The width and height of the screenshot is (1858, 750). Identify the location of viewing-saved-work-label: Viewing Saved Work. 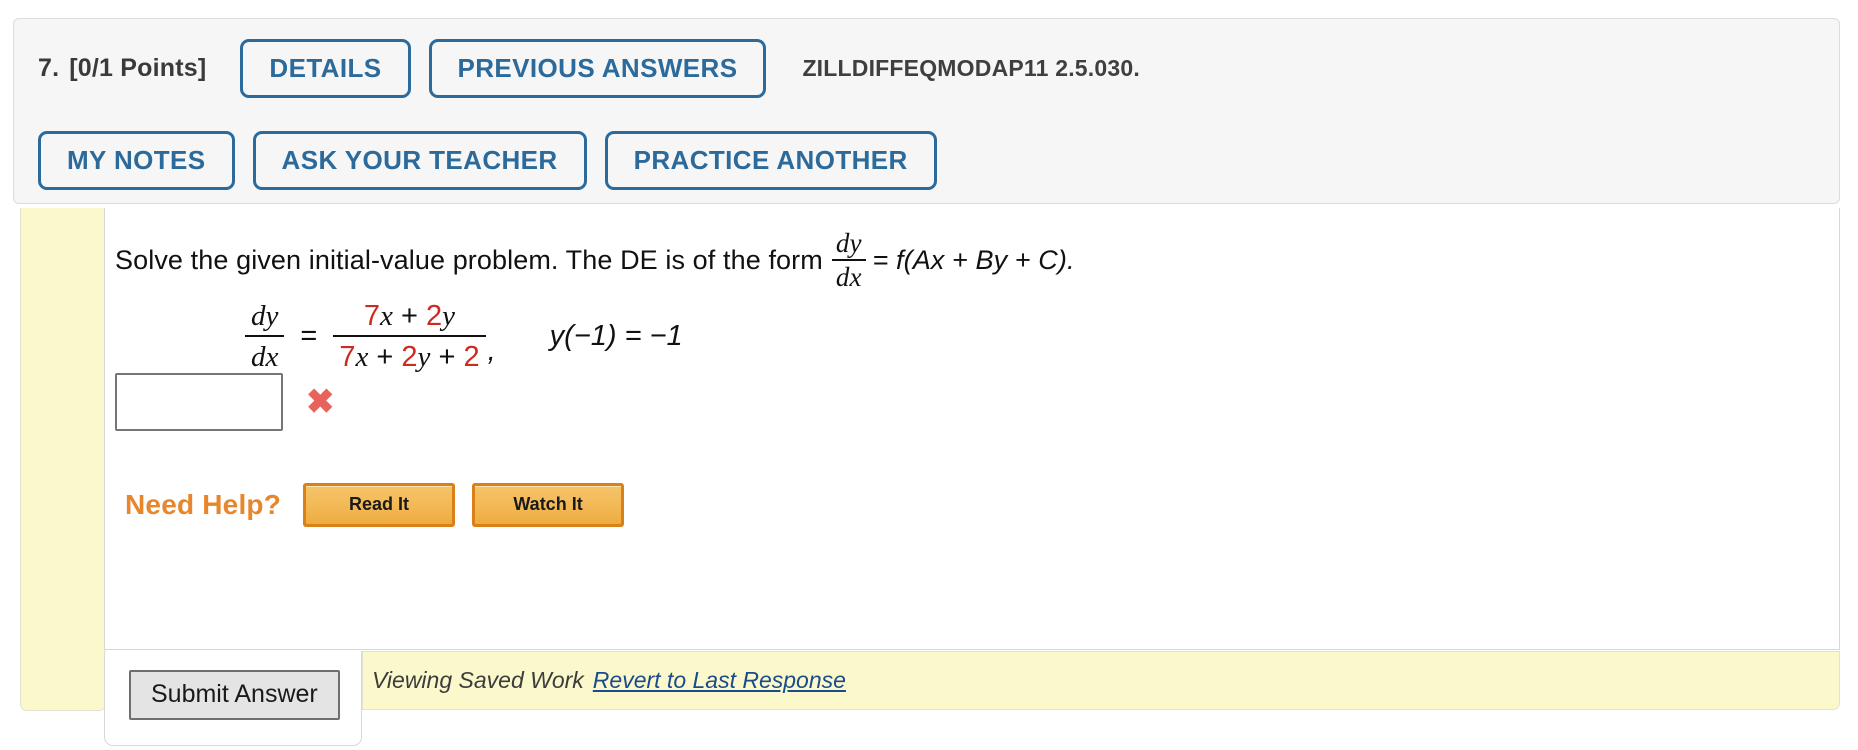
(478, 680).